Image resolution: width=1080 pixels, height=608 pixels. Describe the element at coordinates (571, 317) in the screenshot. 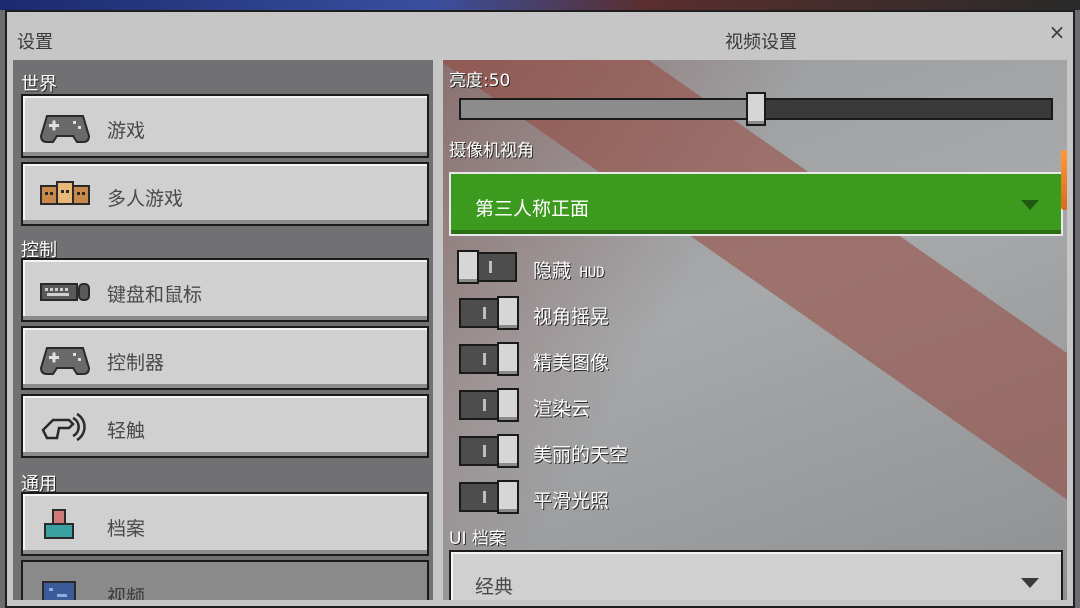

I see `toggle-label: 视角摇晃` at that location.